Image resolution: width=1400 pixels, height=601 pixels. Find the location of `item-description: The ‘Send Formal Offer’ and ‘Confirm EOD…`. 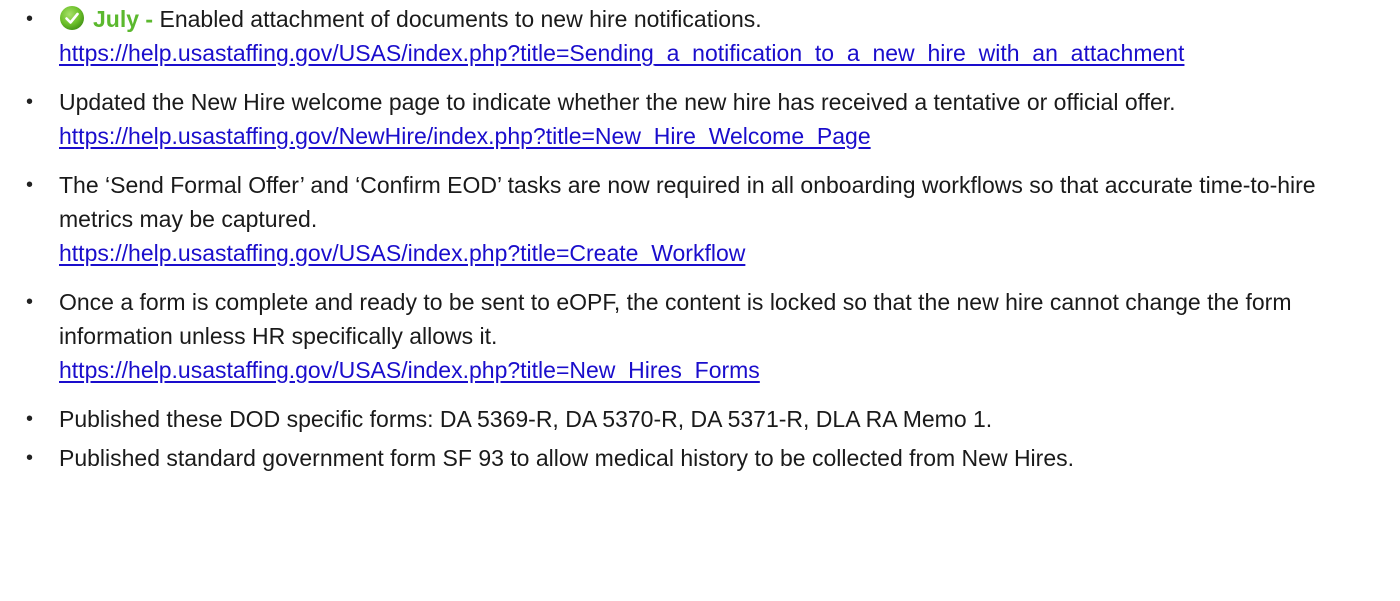

item-description: The ‘Send Formal Offer’ and ‘Confirm EOD… is located at coordinates (687, 202).